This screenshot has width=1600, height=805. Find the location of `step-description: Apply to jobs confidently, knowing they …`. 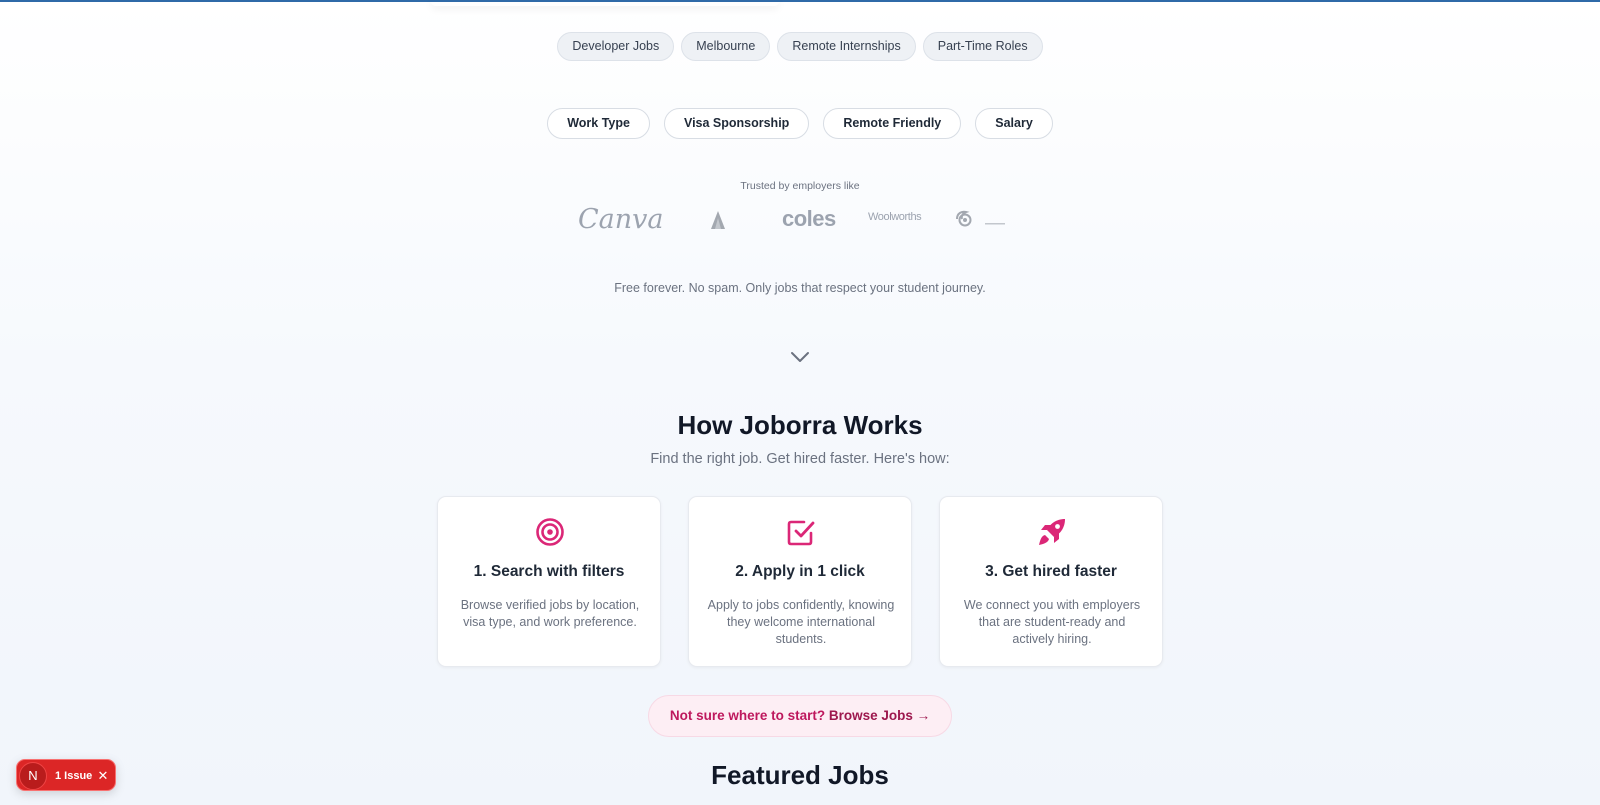

step-description: Apply to jobs confidently, knowing they … is located at coordinates (801, 622).